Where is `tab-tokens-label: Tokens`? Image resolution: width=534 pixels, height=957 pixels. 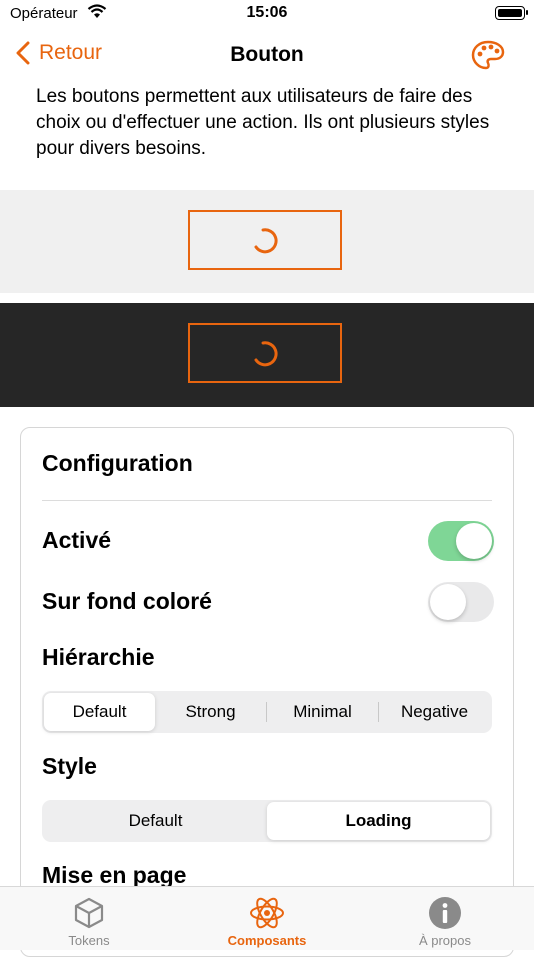
tab-tokens-label: Tokens is located at coordinates (89, 940).